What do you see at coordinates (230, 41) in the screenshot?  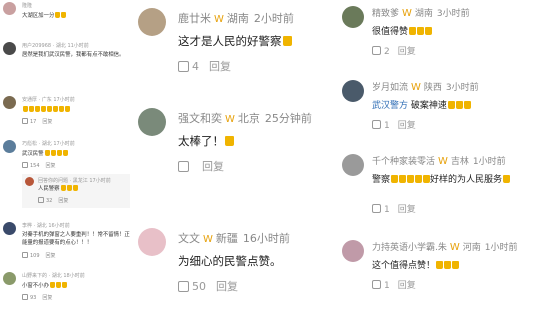 I see `comment-text-content: 这才是人民的好警察` at bounding box center [230, 41].